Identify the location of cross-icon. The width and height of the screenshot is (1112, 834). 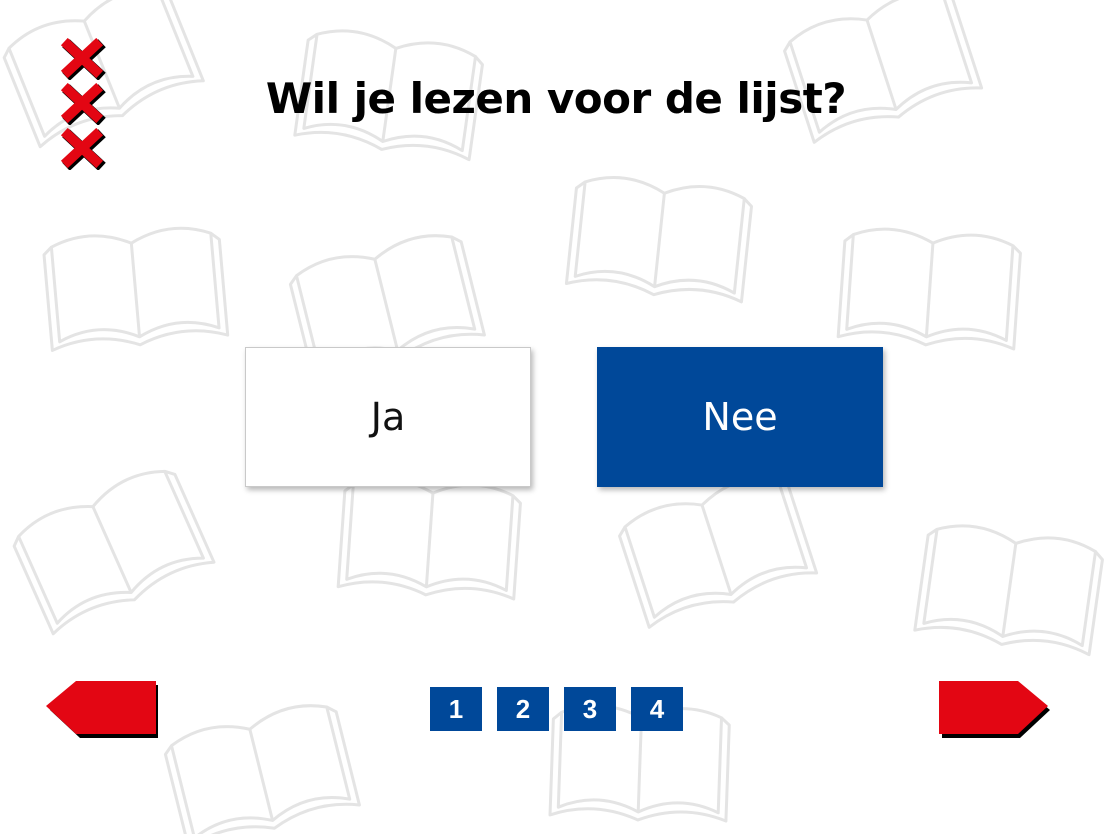
(83, 149).